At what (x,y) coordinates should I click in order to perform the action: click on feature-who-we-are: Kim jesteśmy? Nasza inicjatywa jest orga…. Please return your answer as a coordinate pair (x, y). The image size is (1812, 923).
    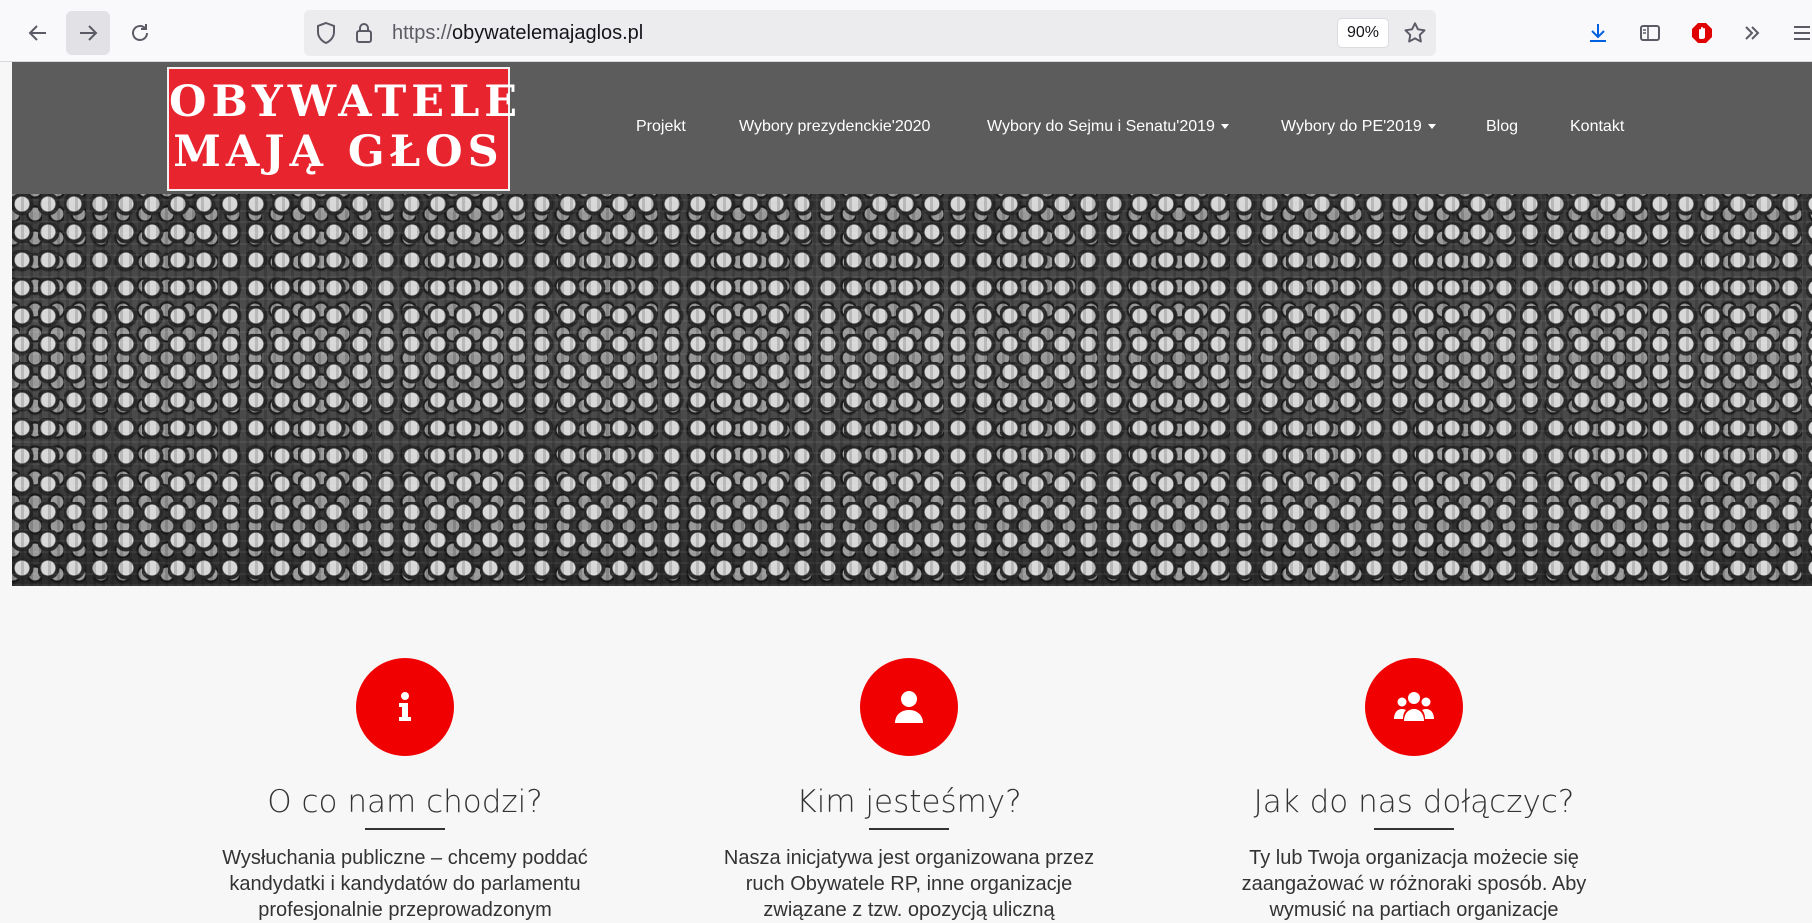
    Looking at the image, I should click on (909, 790).